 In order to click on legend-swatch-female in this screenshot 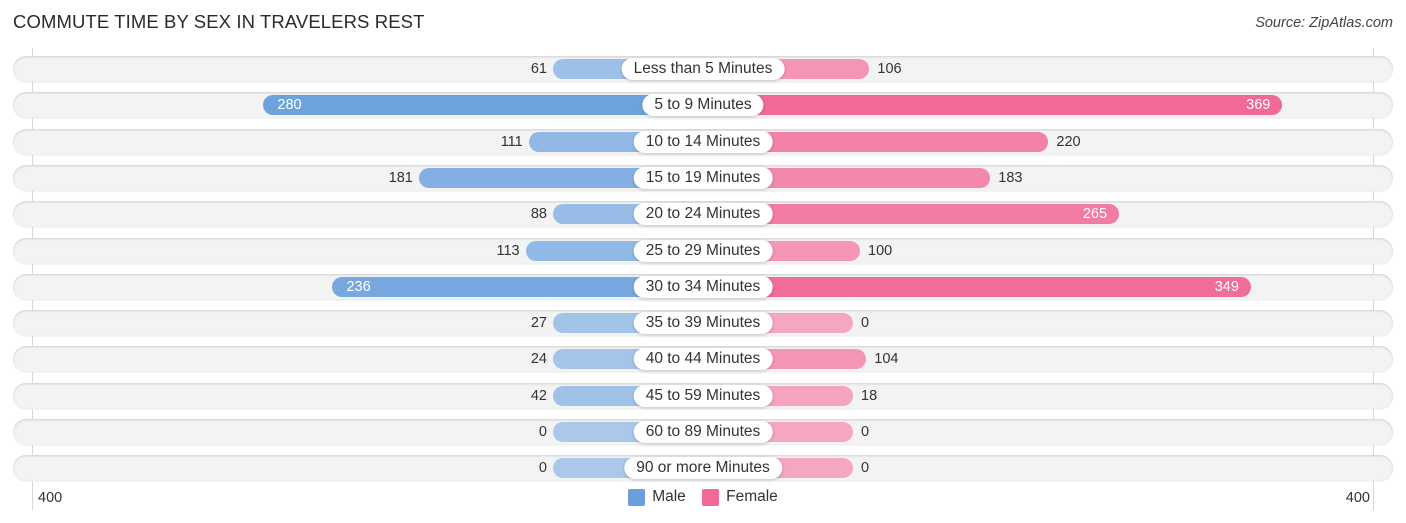, I will do `click(711, 497)`.